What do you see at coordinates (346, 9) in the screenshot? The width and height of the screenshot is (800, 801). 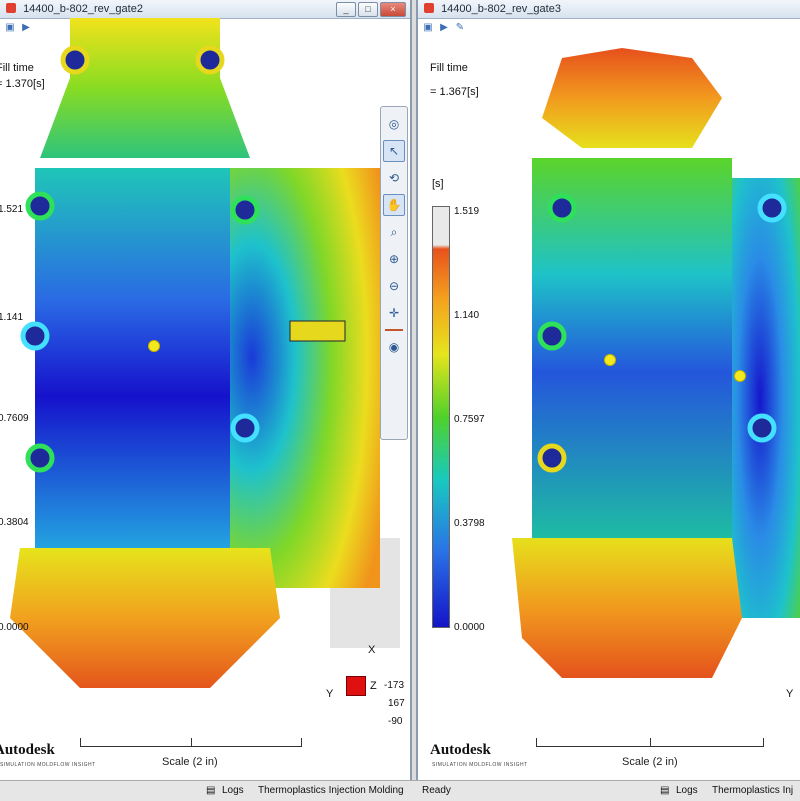 I see `minimize-button: _` at bounding box center [346, 9].